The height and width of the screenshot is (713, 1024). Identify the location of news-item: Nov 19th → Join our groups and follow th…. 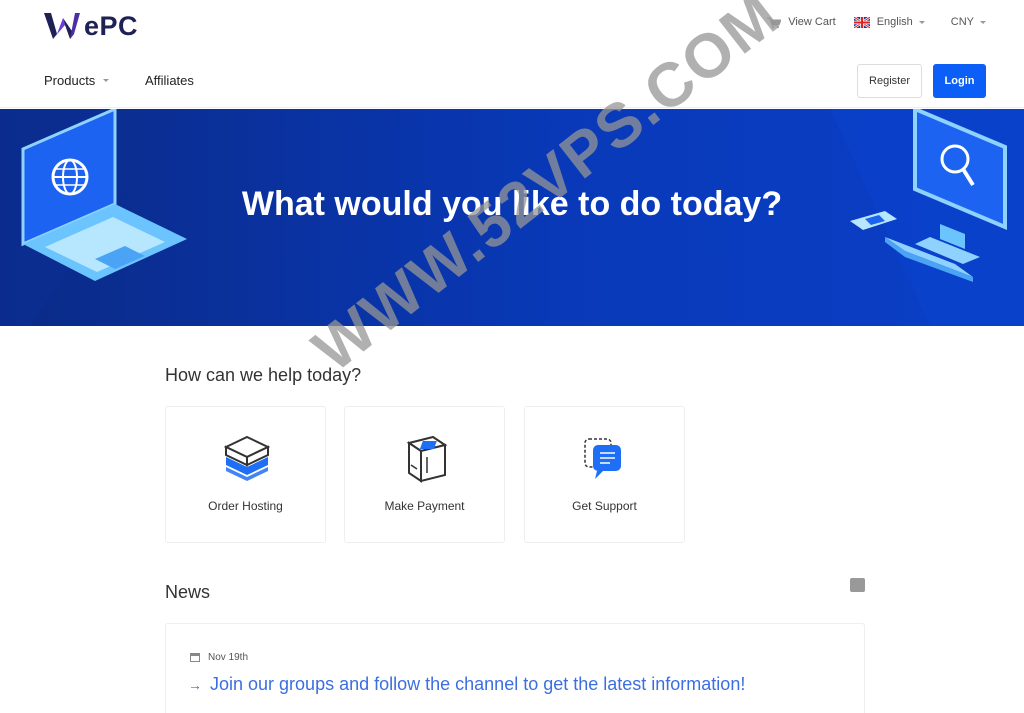
(515, 668).